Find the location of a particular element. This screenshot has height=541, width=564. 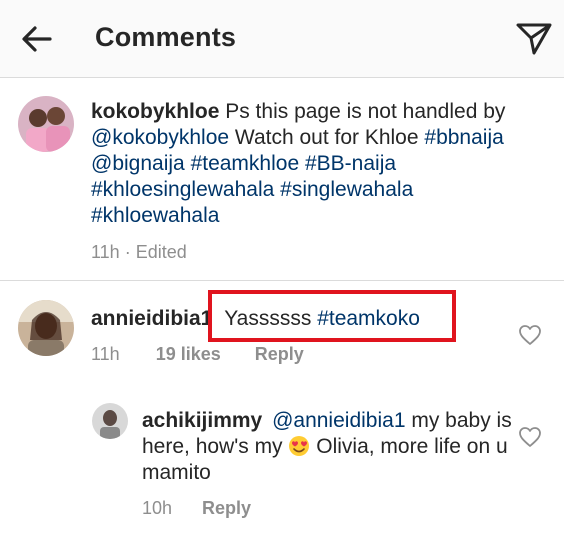

caption-username: kokobykhloe is located at coordinates (155, 111).